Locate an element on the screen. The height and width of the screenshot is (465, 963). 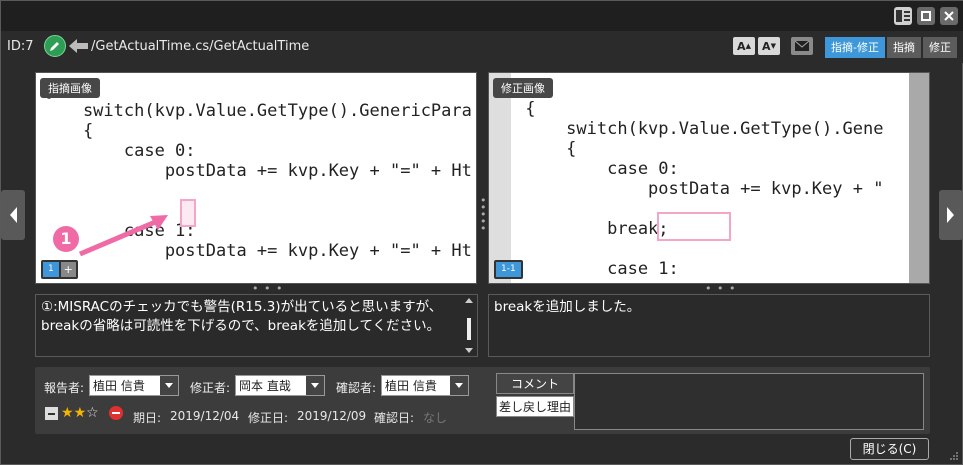
font-up-glyph: A is located at coordinates (741, 46).